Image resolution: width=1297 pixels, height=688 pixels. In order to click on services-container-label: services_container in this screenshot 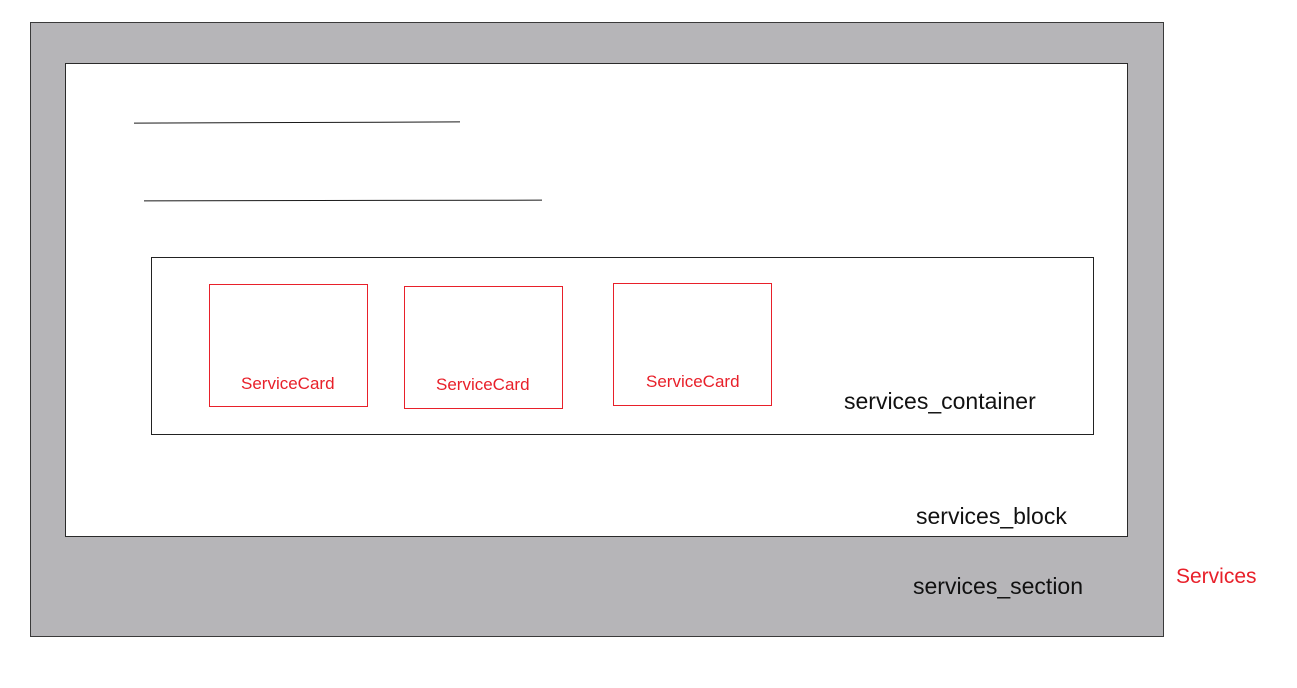, I will do `click(940, 401)`.